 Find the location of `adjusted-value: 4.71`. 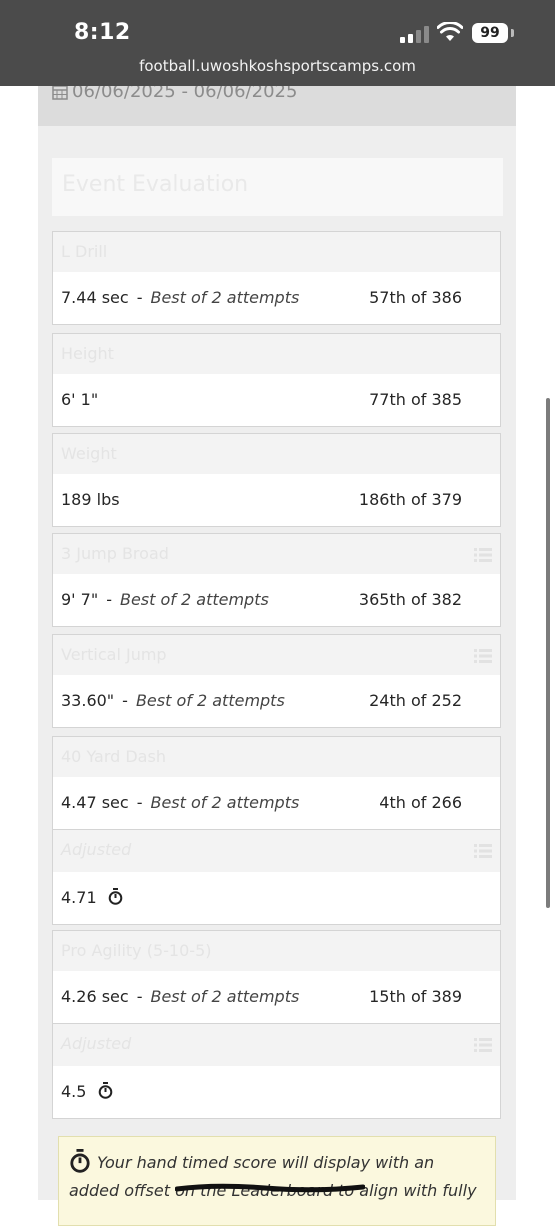

adjusted-value: 4.71 is located at coordinates (79, 897).